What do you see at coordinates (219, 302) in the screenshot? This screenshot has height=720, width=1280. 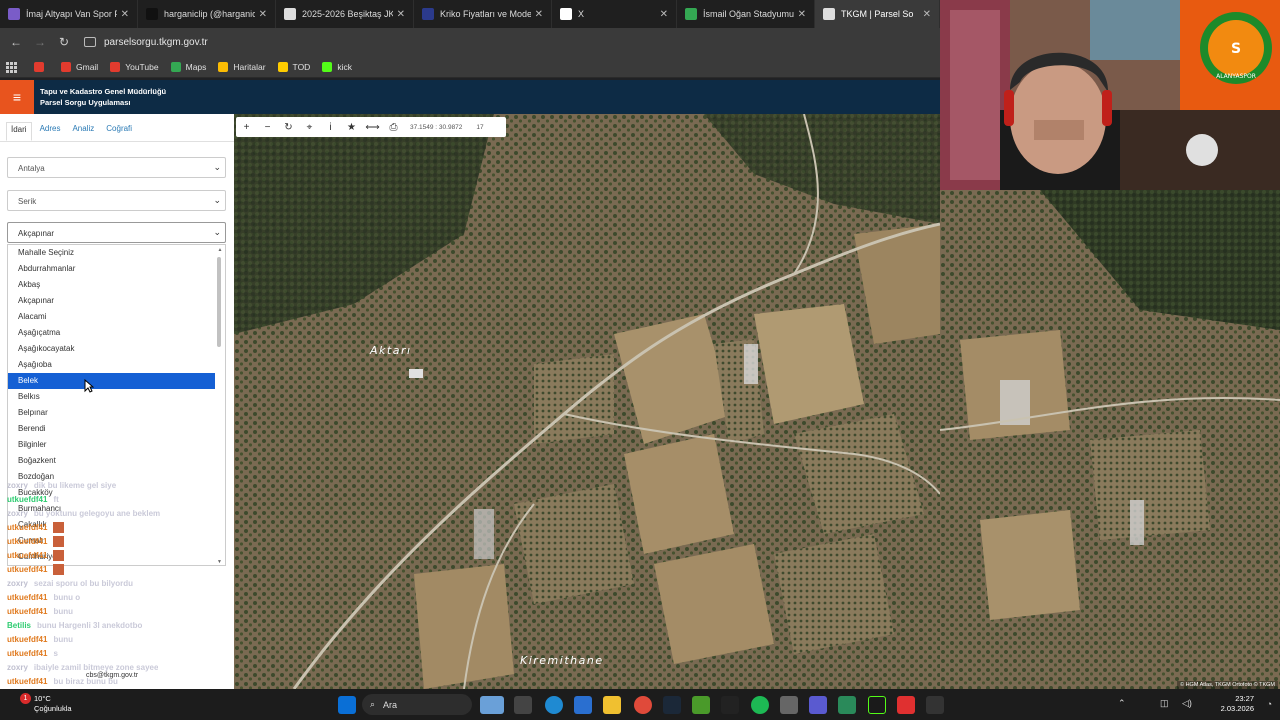 I see `scrollbar-thumb` at bounding box center [219, 302].